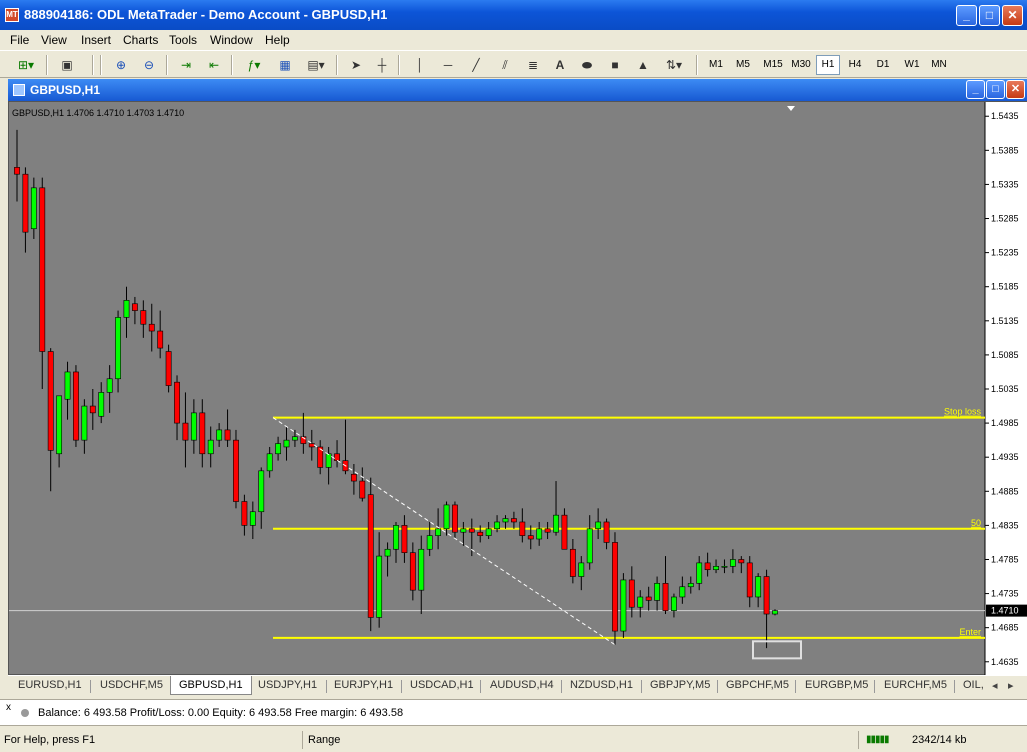  What do you see at coordinates (836, 685) in the screenshot?
I see `tab-eurgbp: EURGBP,M5` at bounding box center [836, 685].